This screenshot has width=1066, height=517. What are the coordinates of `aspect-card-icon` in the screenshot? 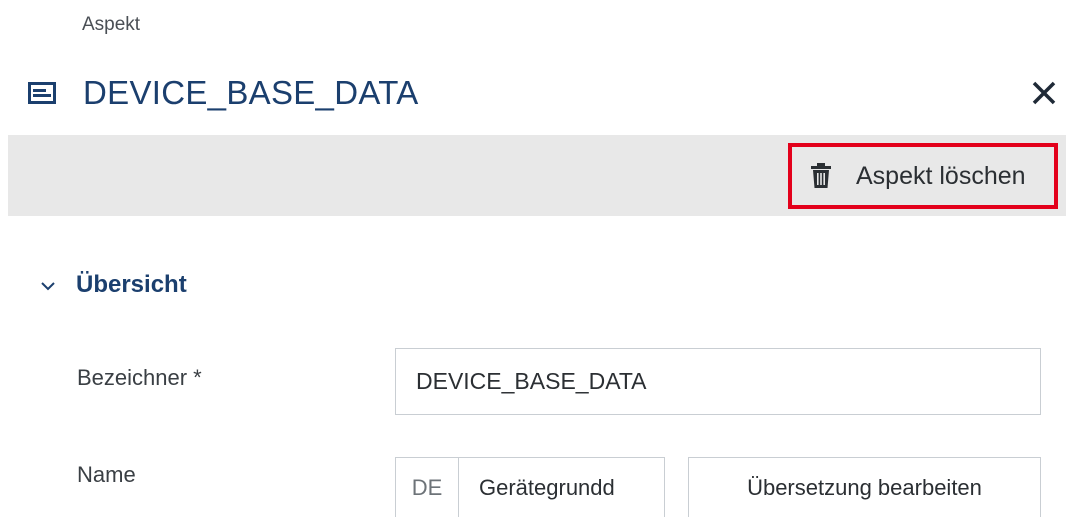 It's located at (42, 93).